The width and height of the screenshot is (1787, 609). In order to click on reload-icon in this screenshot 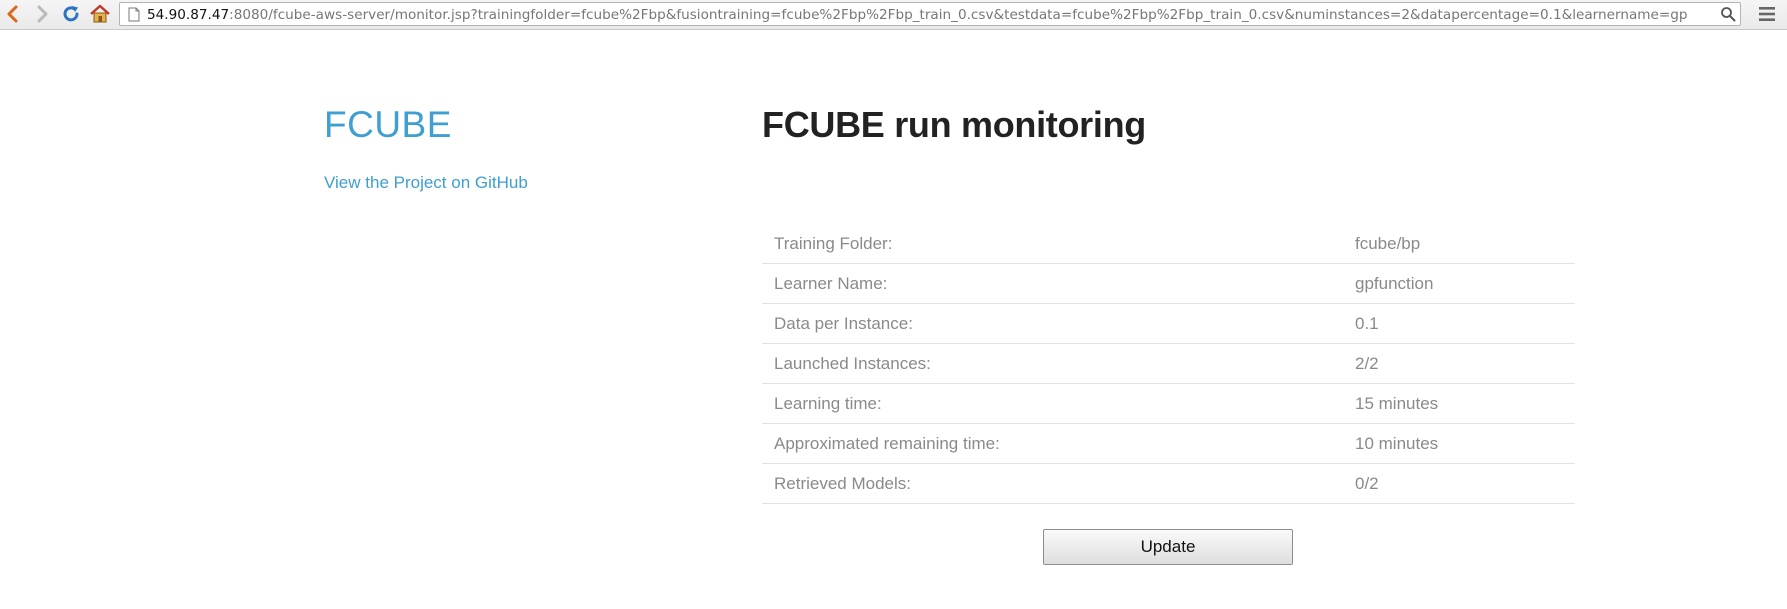, I will do `click(71, 14)`.